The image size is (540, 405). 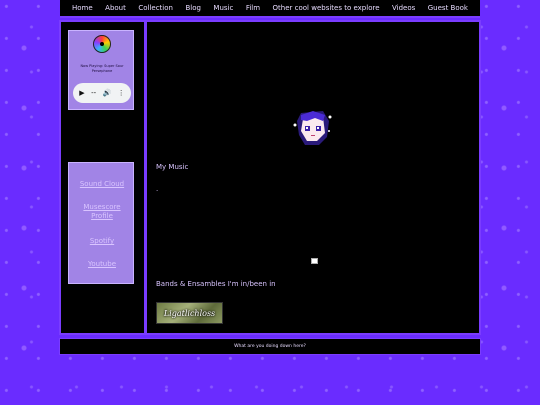 I want to click on youtube-link: Youtube, so click(x=102, y=264).